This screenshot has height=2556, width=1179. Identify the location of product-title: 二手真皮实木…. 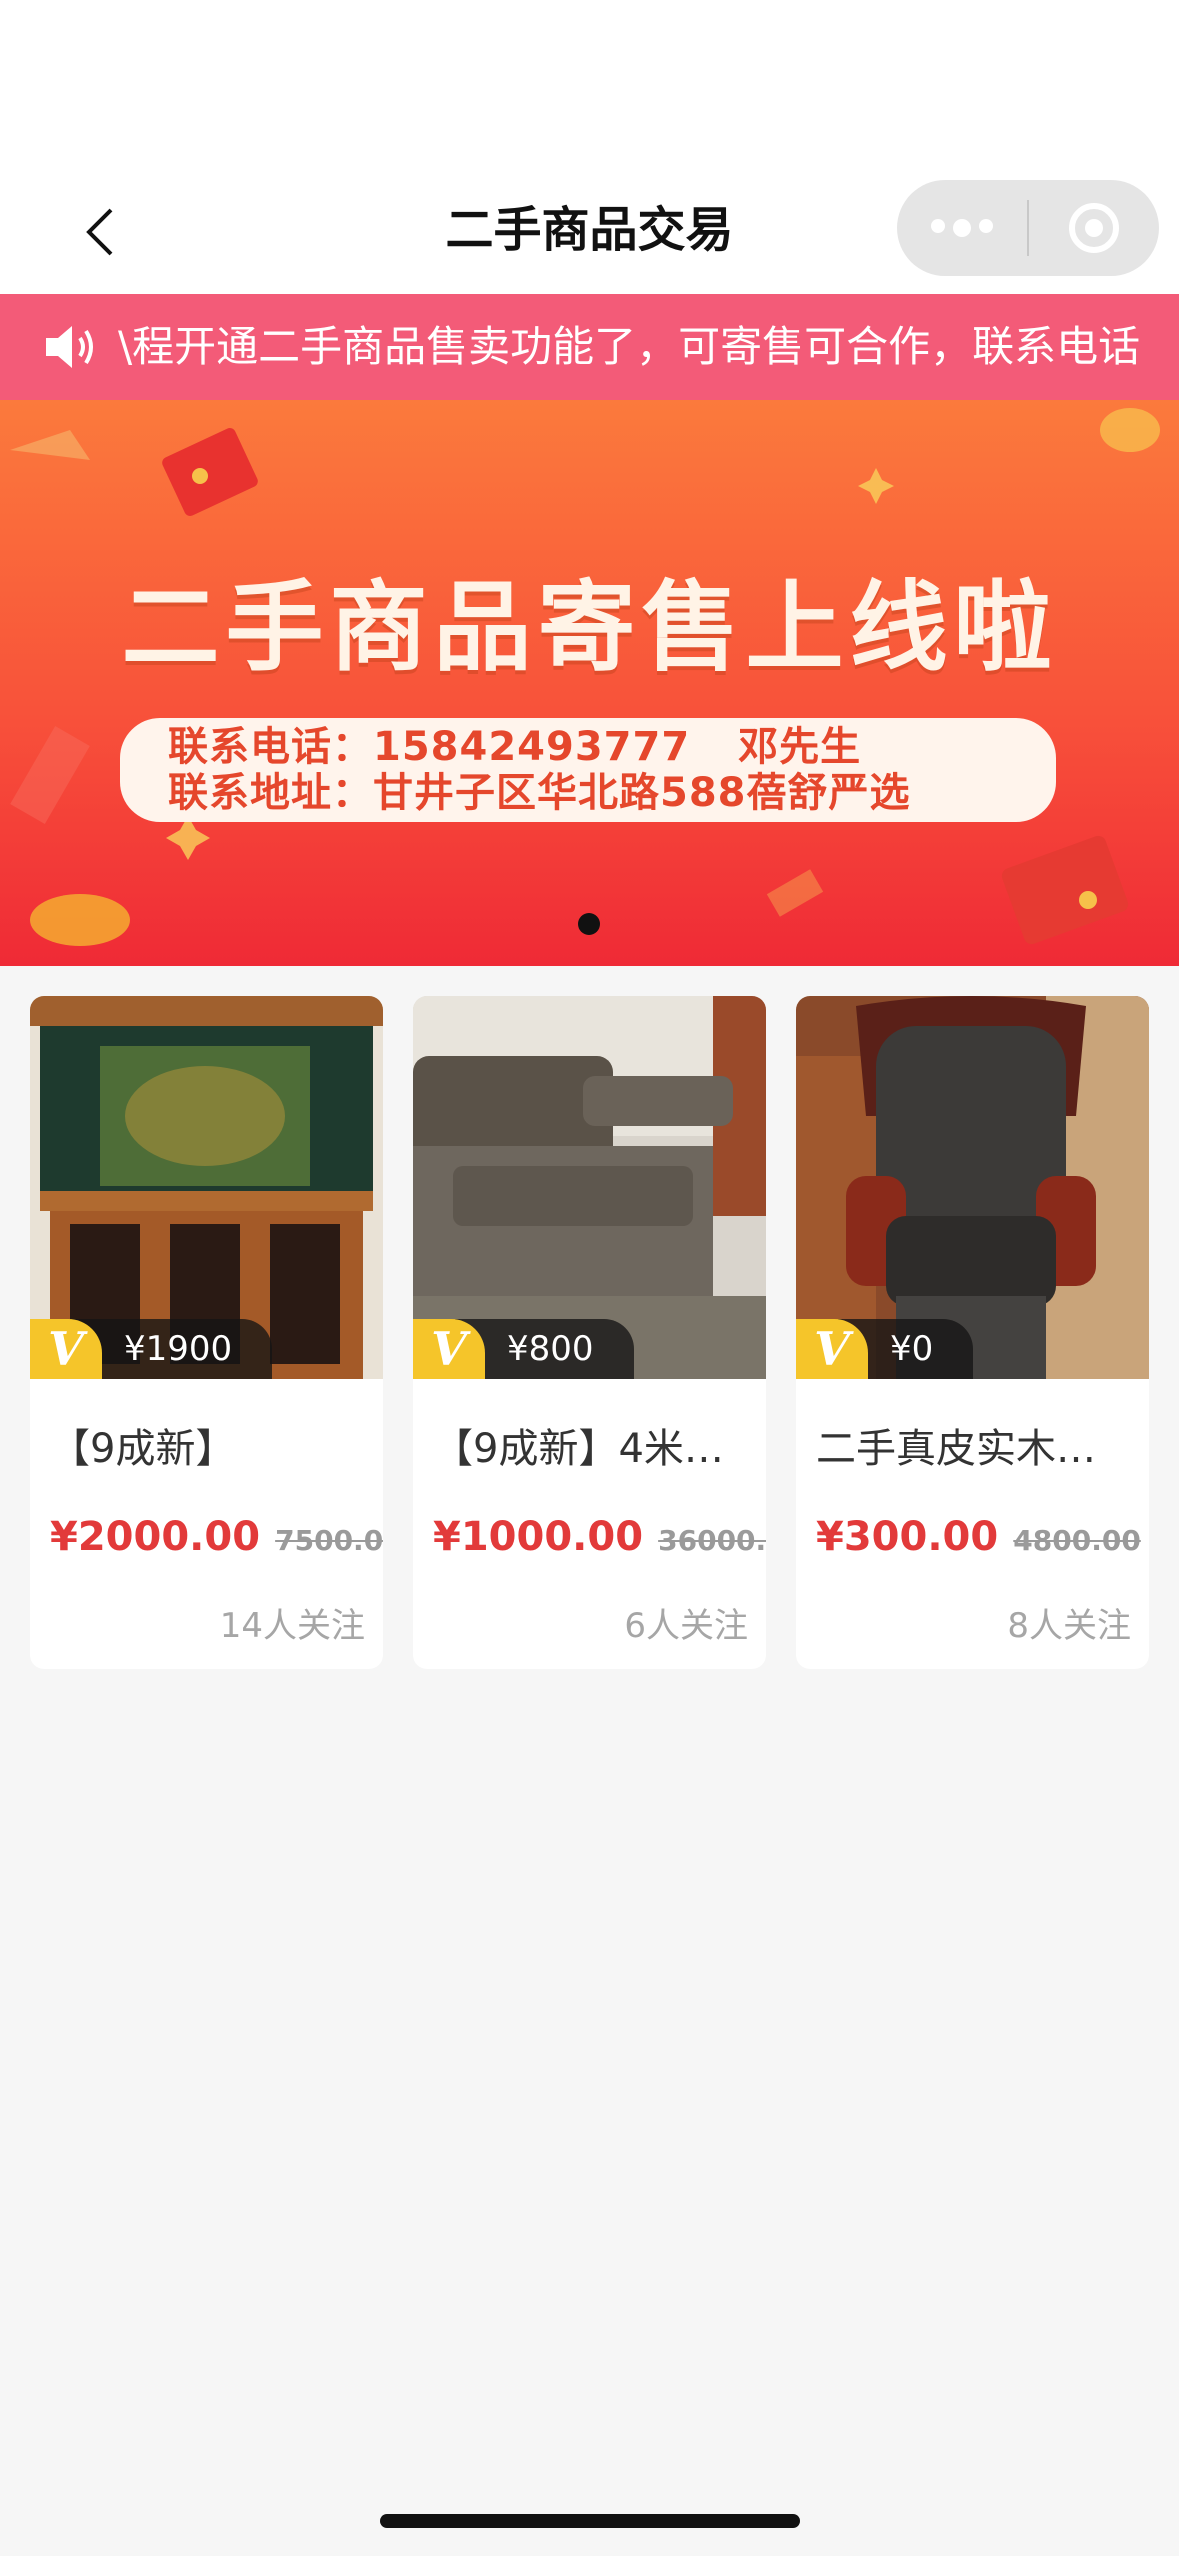
(956, 1449).